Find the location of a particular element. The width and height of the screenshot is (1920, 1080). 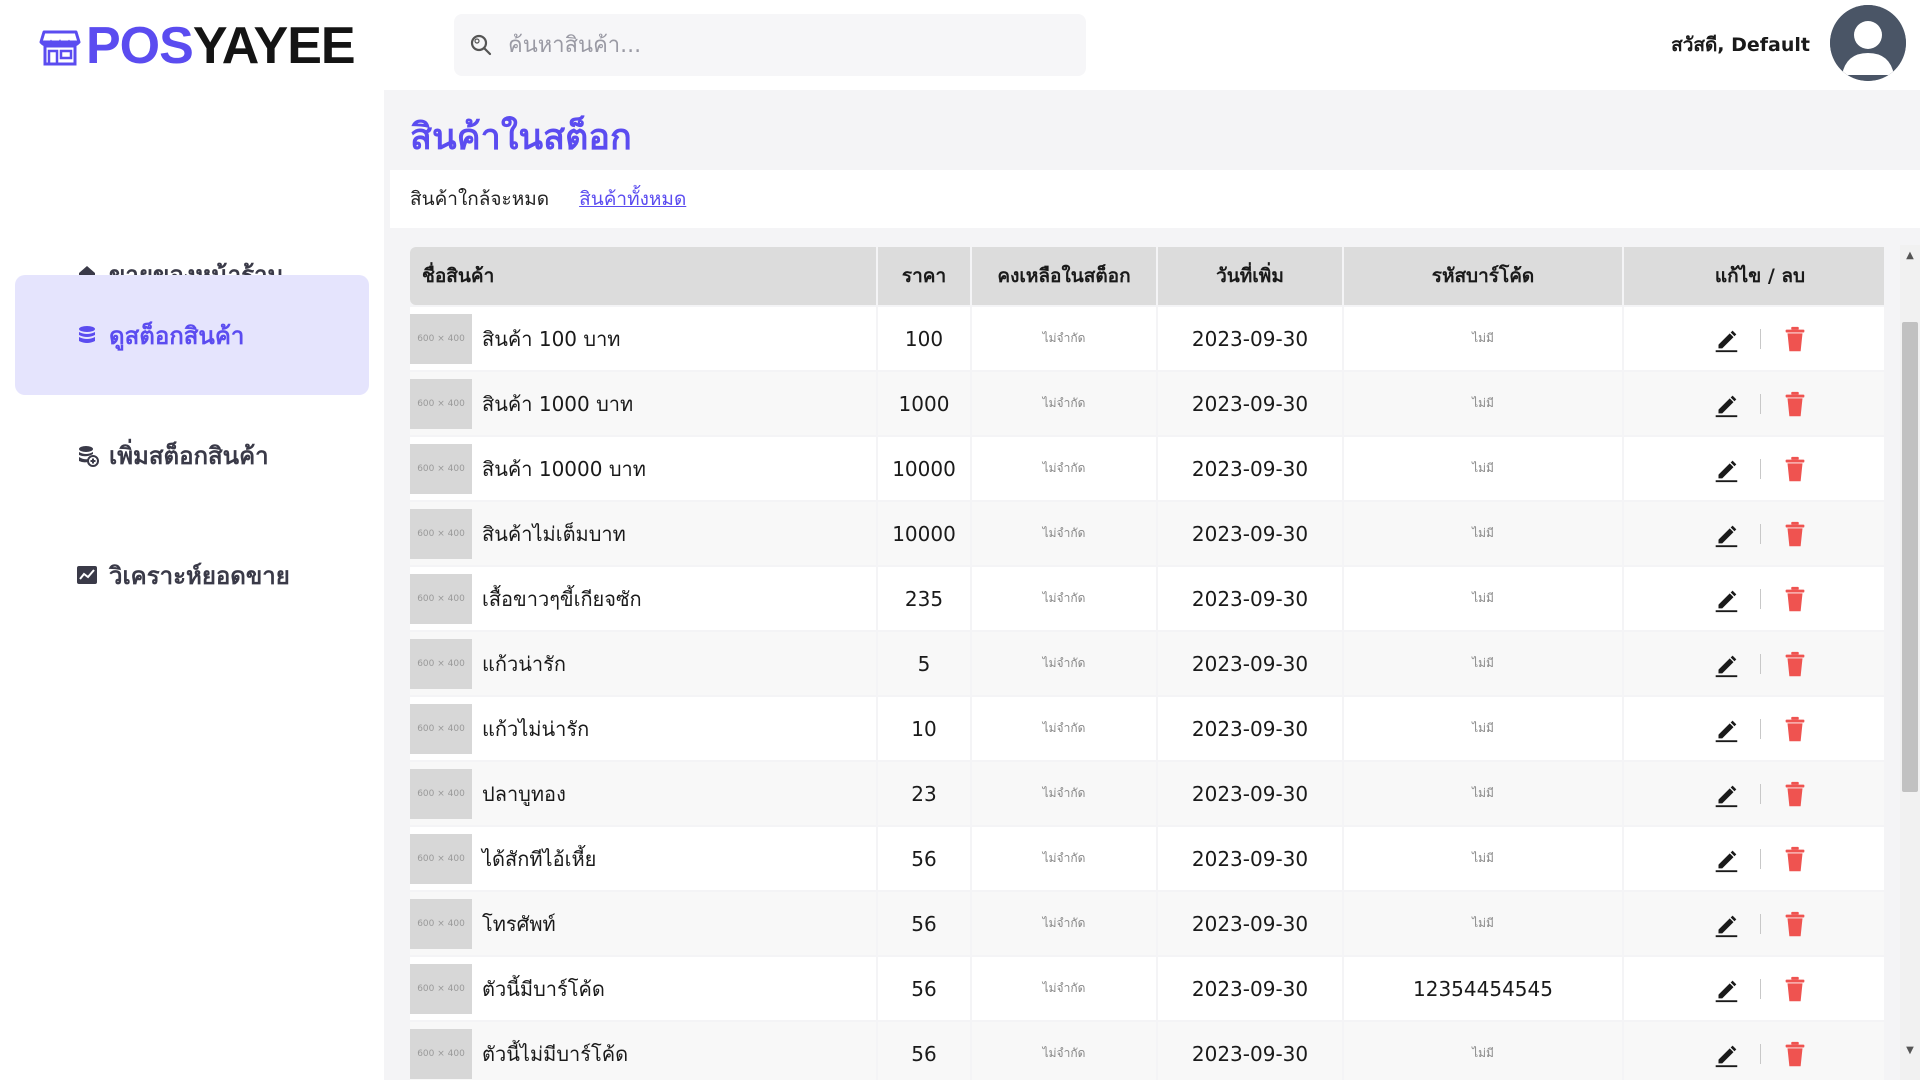

scroll-up-icon: ▲ is located at coordinates (1910, 255).